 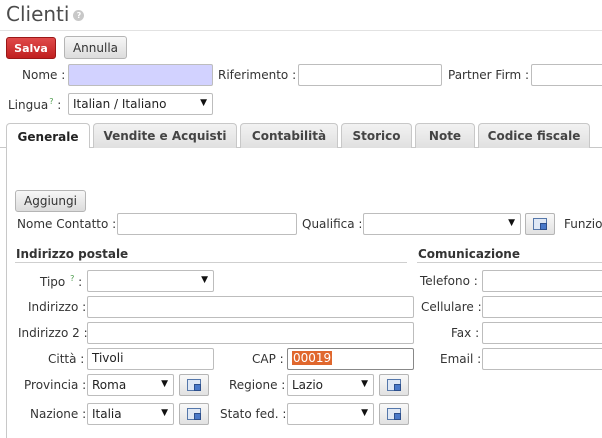 I want to click on region-select: Lazio ▼, so click(x=330, y=385).